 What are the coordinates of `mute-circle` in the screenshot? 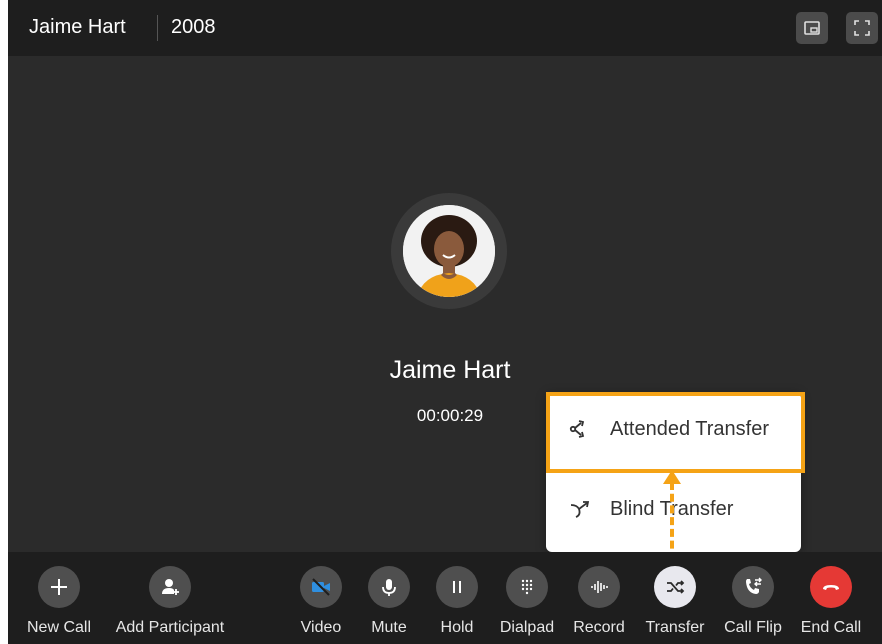 It's located at (389, 587).